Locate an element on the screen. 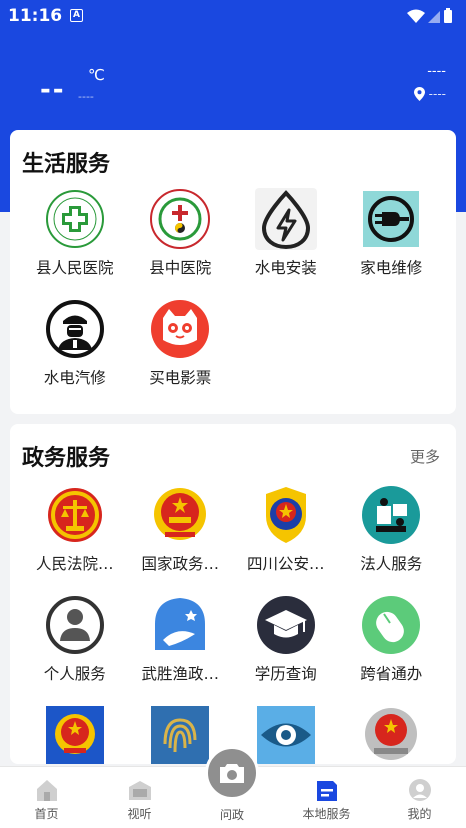 This screenshot has height=828, width=466. fingerprint-icon is located at coordinates (180, 734).